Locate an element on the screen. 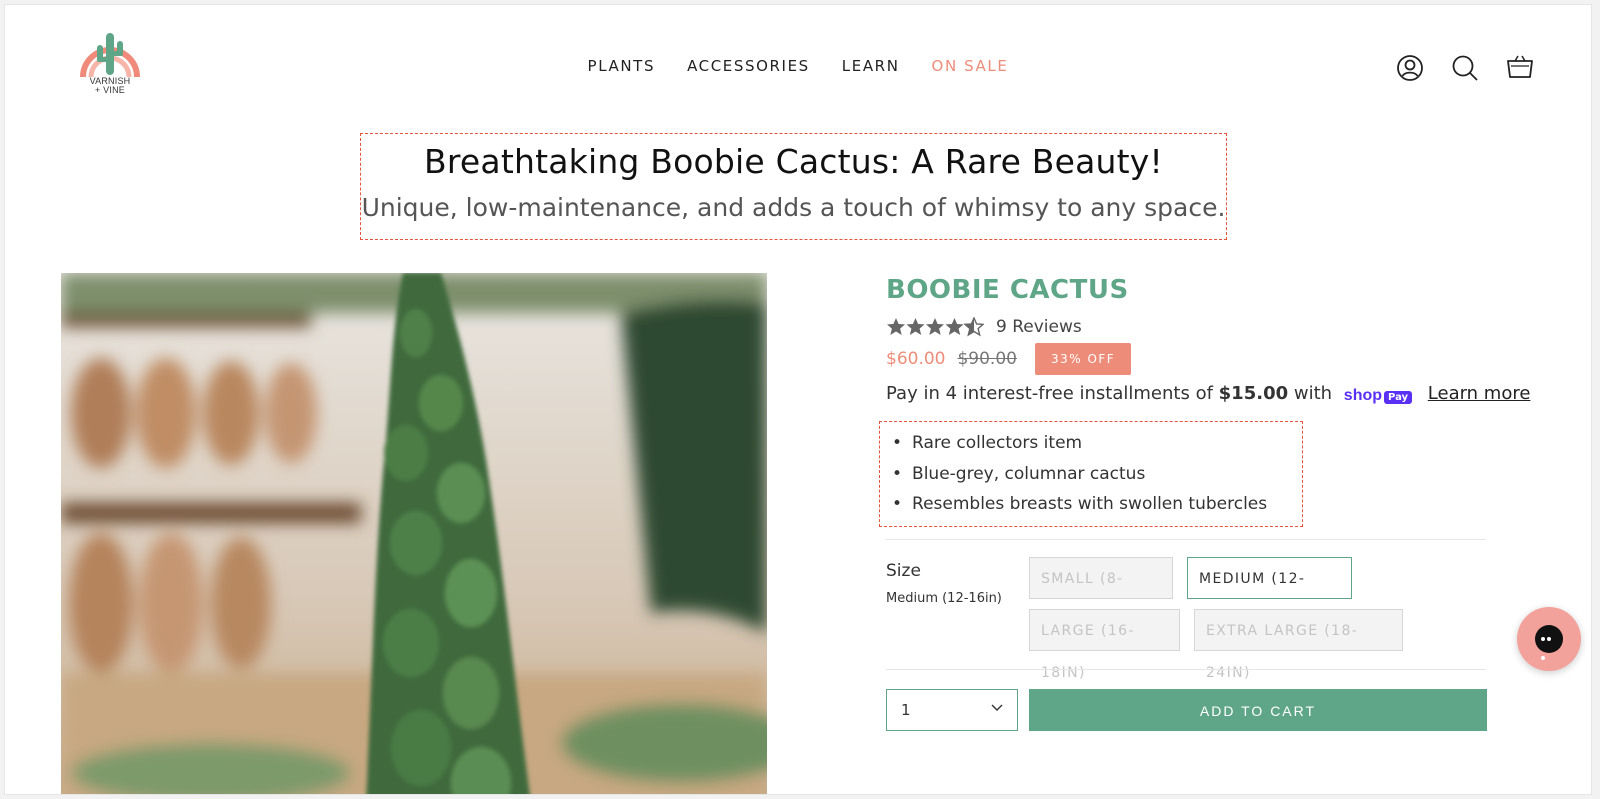  product-rating: 9 Reviews is located at coordinates (984, 327).